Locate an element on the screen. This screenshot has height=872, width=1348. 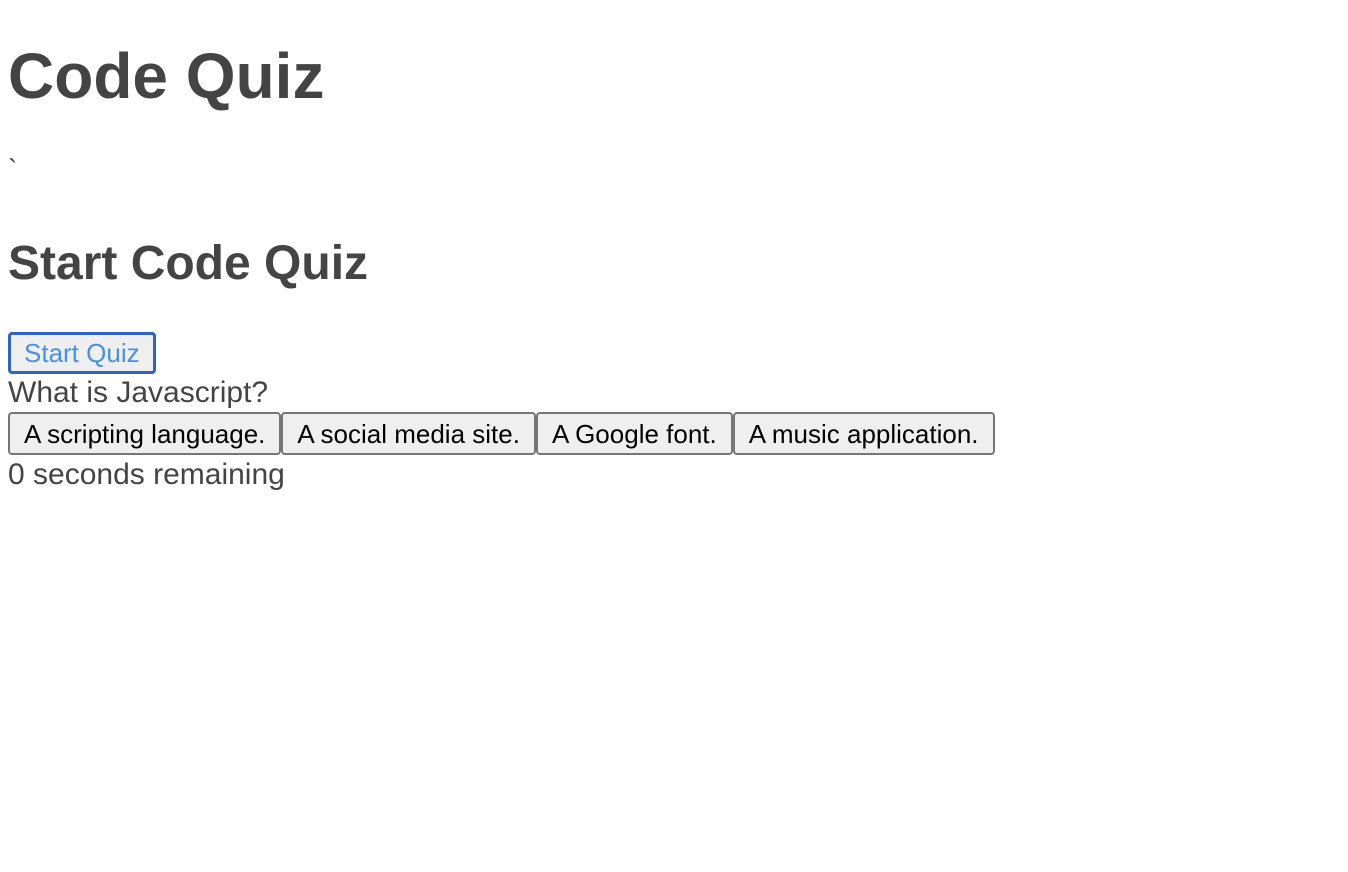
answer-button-4: A music application. is located at coordinates (863, 433).